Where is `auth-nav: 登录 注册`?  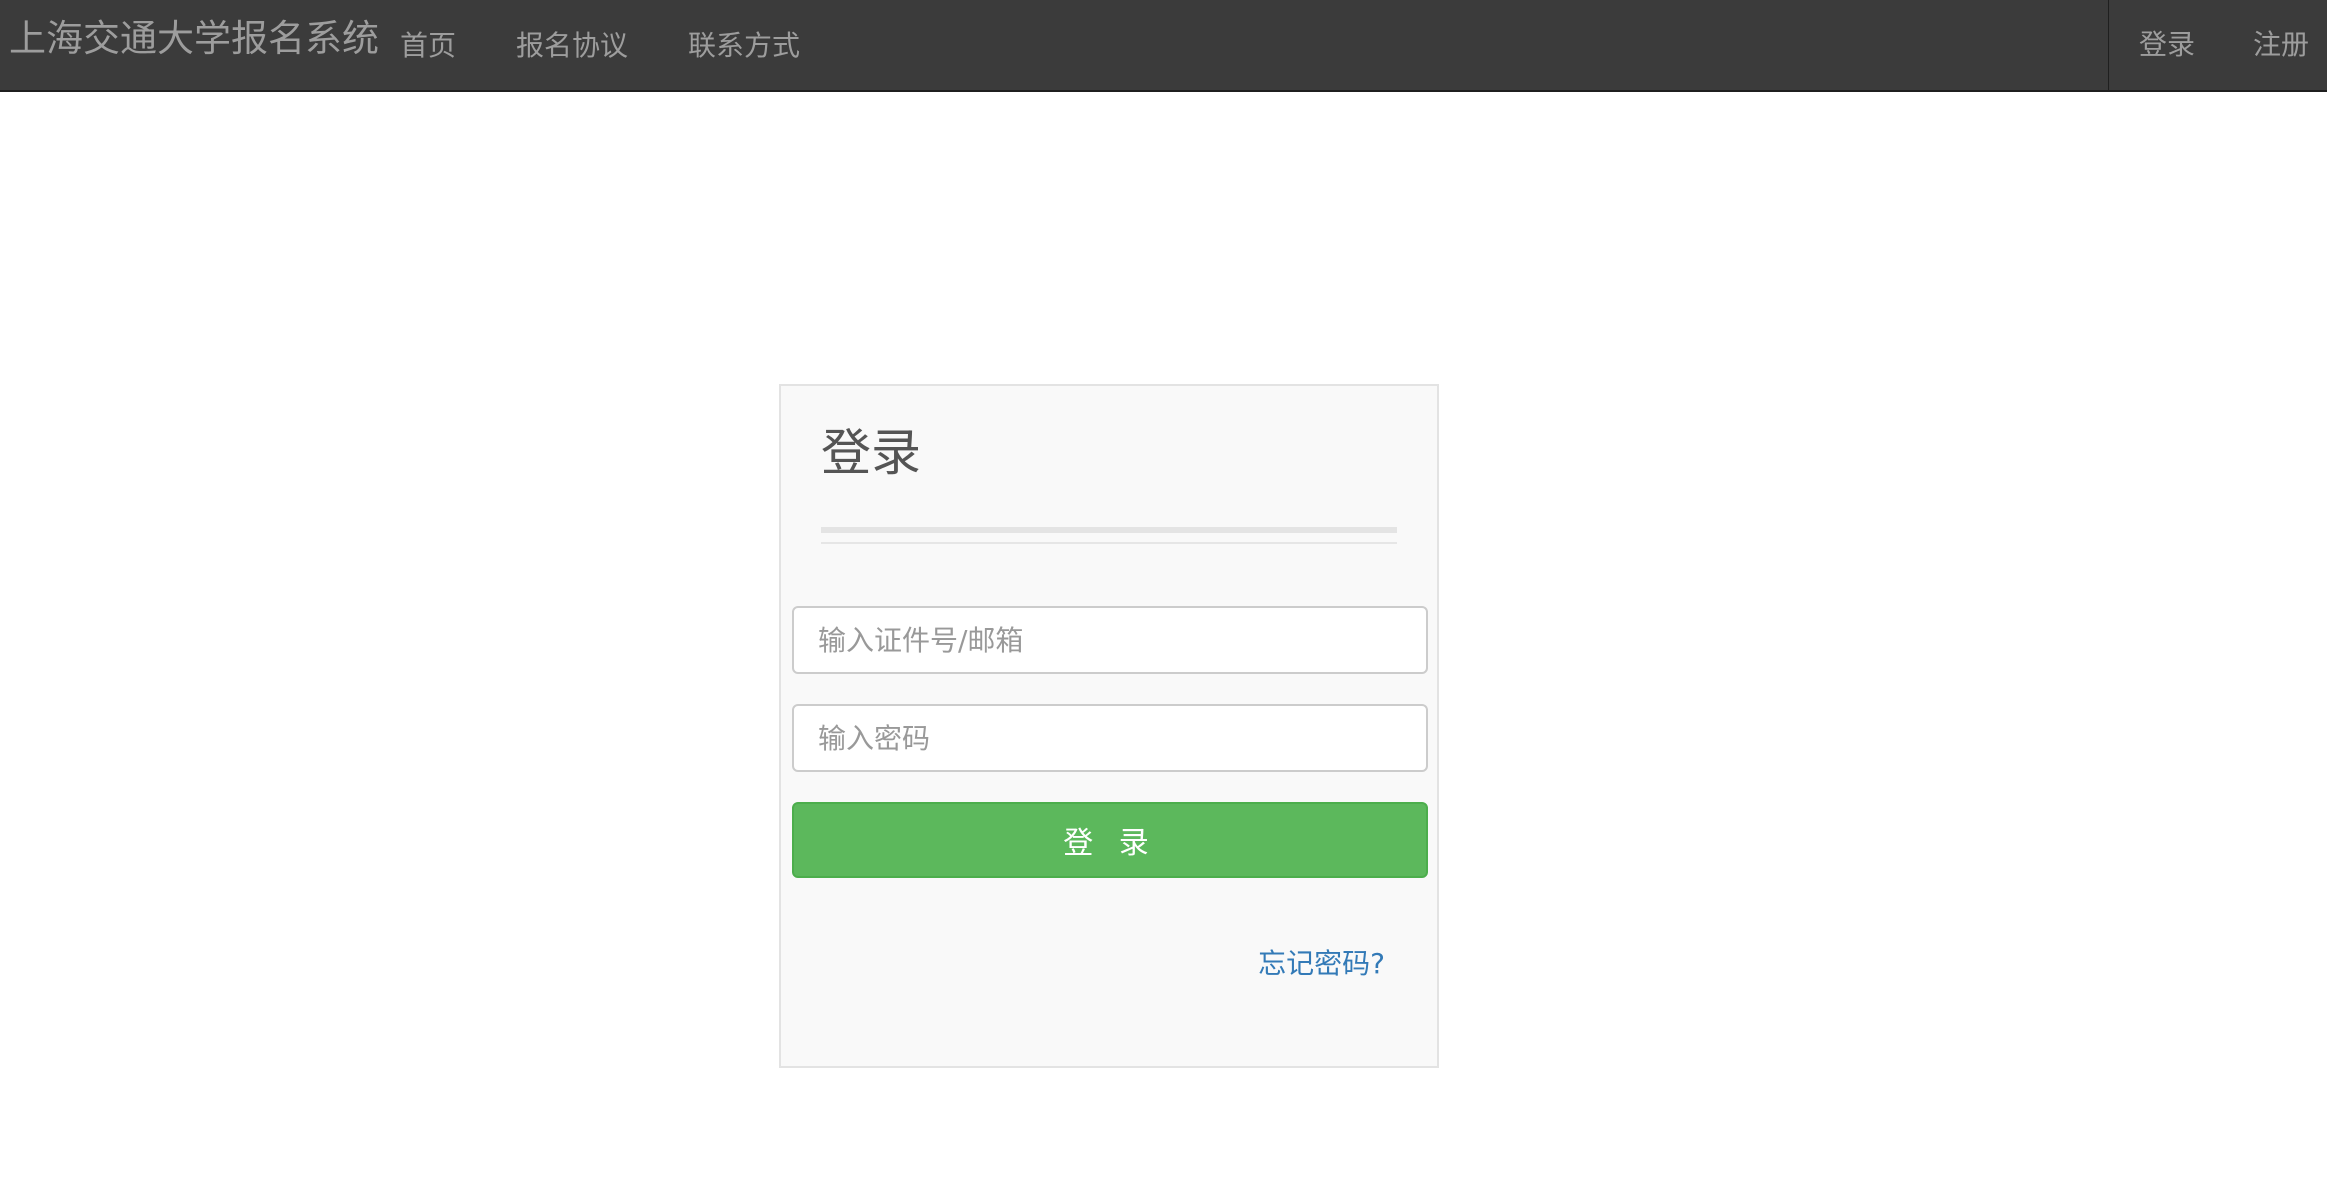
auth-nav: 登录 注册 is located at coordinates (2217, 45).